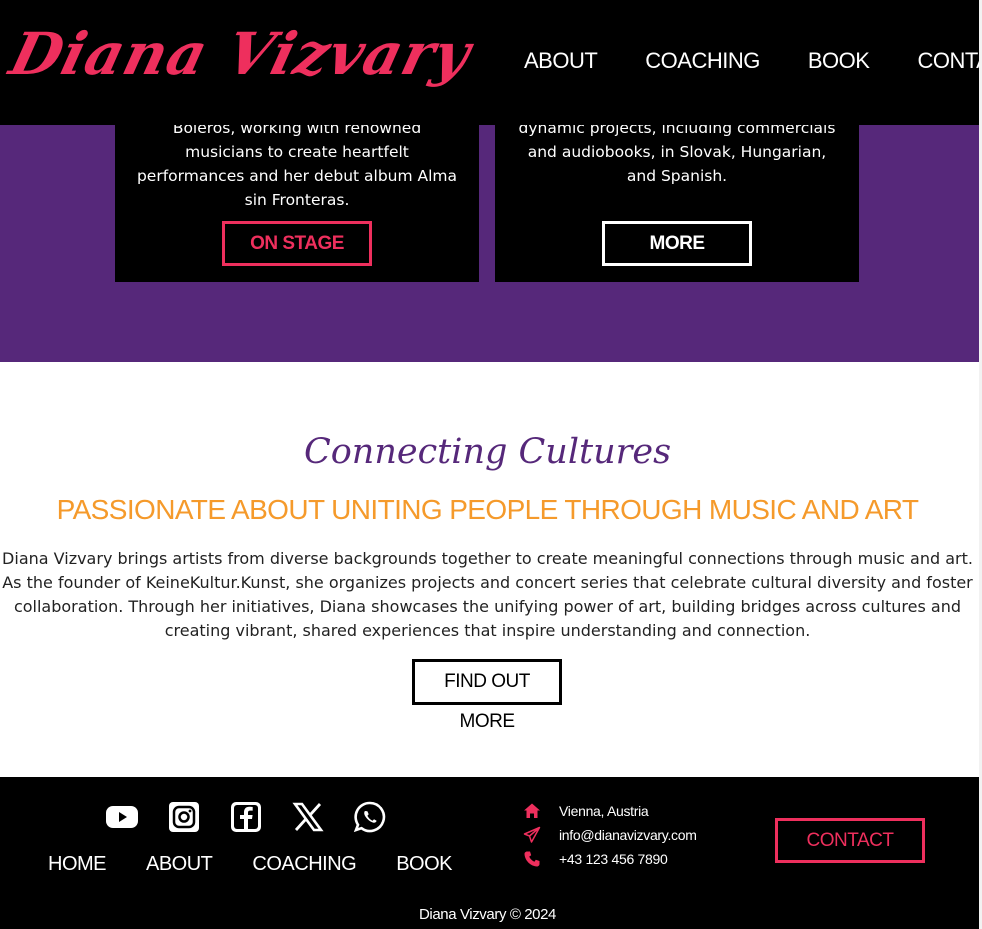  Describe the element at coordinates (677, 243) in the screenshot. I see `more-button: MORE` at that location.